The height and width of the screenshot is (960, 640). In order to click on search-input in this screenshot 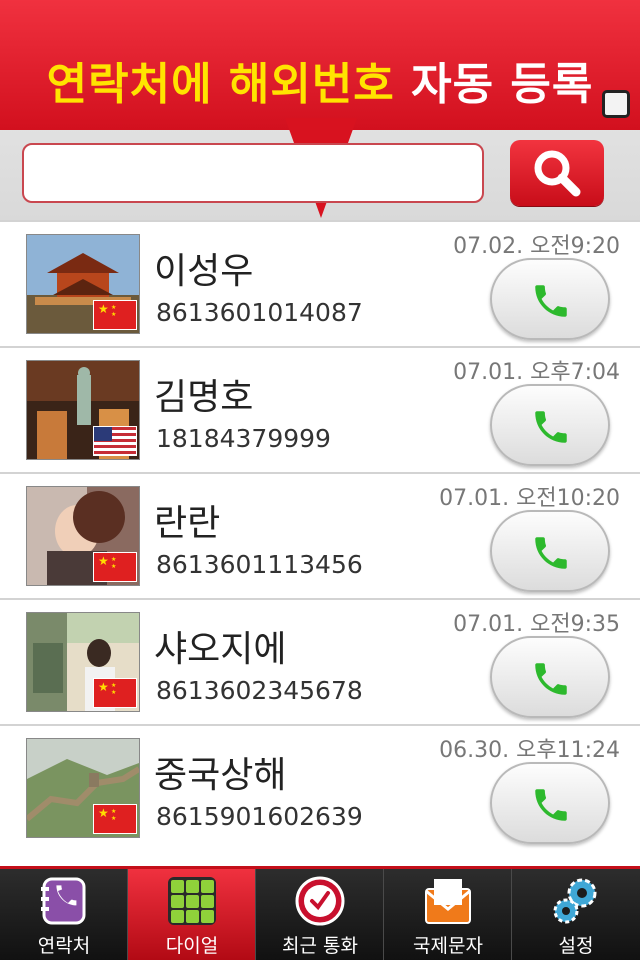, I will do `click(253, 173)`.